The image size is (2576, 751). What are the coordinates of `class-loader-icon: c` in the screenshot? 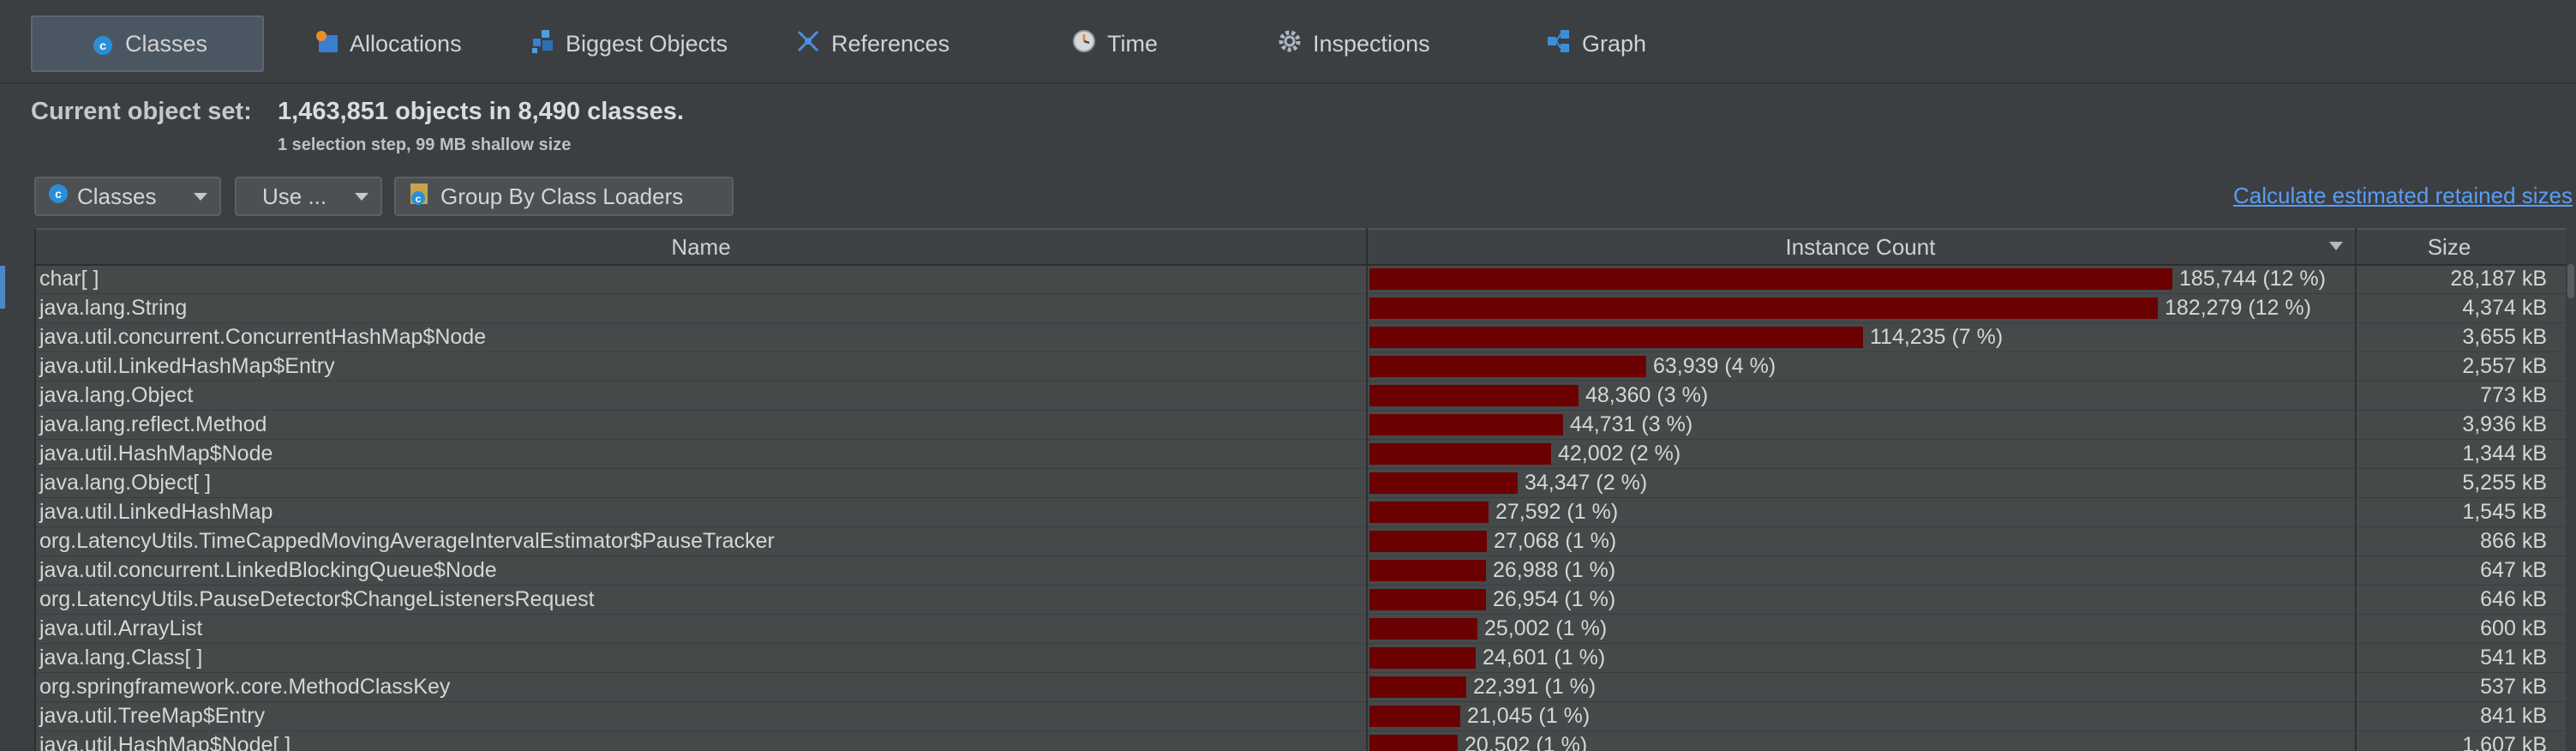 It's located at (420, 197).